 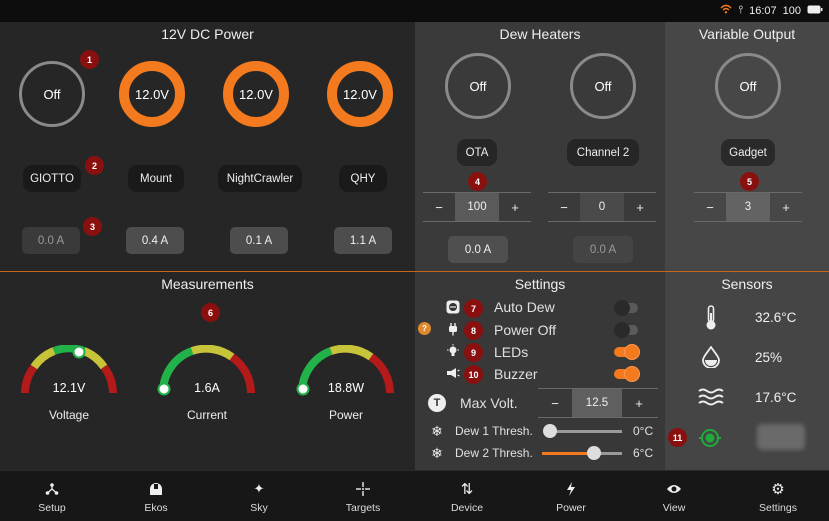 I want to click on power-label: Power, so click(x=345, y=415).